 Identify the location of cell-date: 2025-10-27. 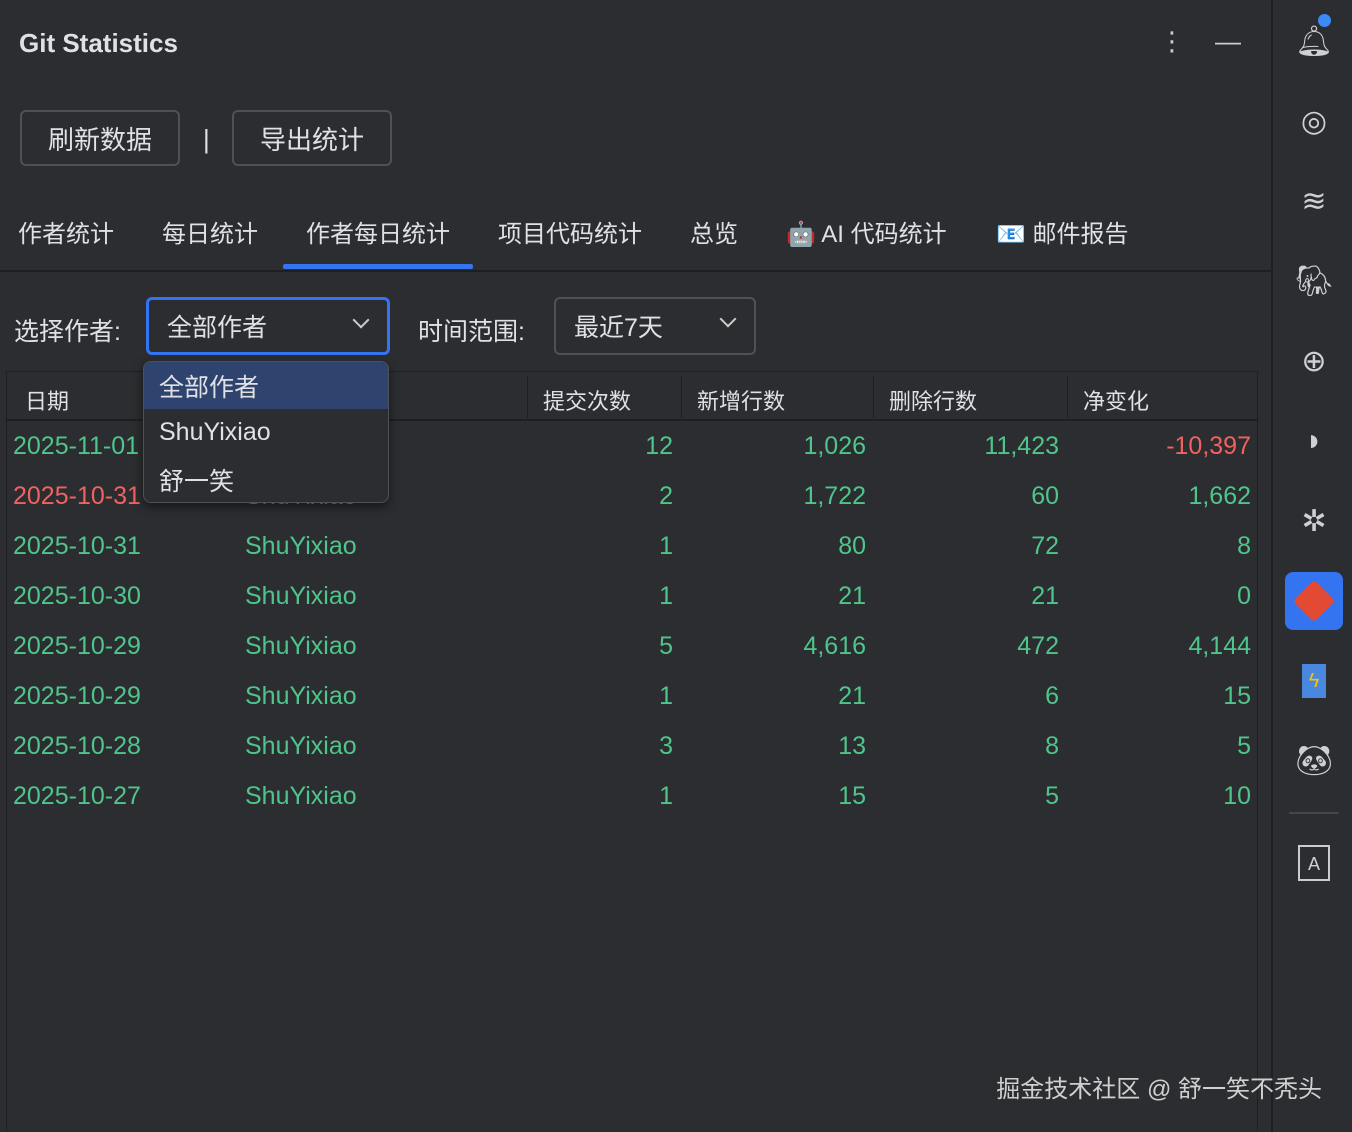
(77, 796).